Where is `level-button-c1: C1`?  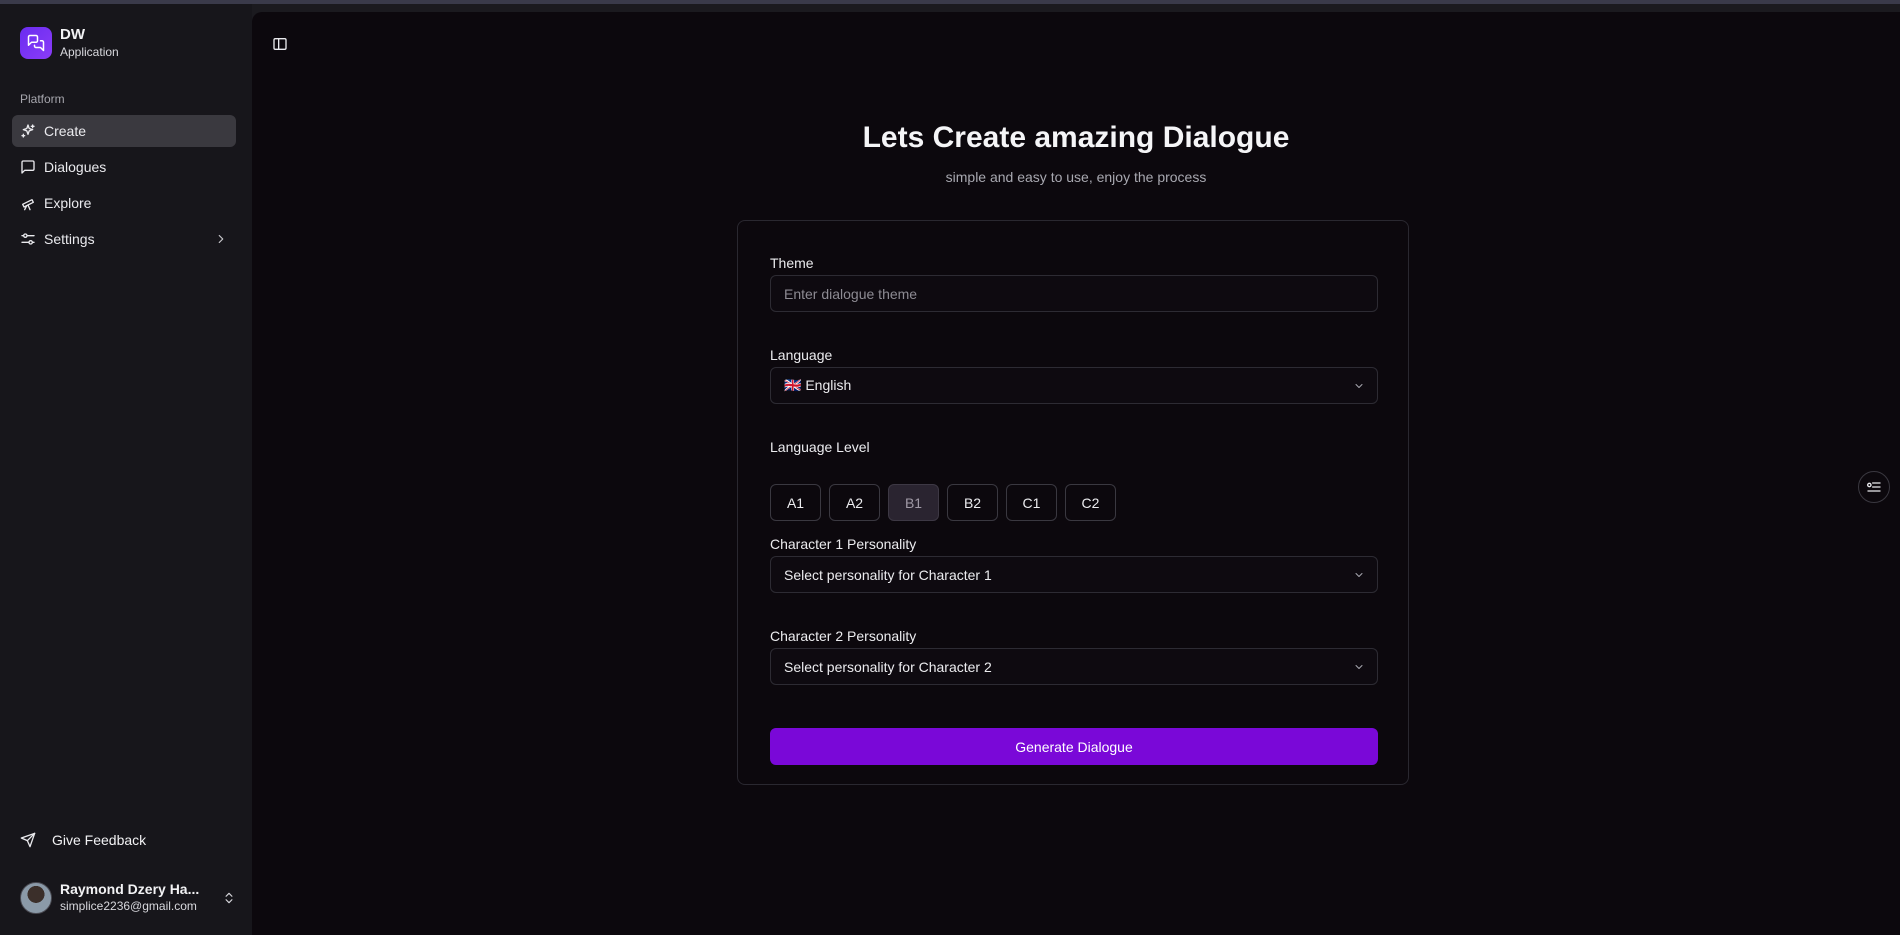
level-button-c1: C1 is located at coordinates (1031, 502).